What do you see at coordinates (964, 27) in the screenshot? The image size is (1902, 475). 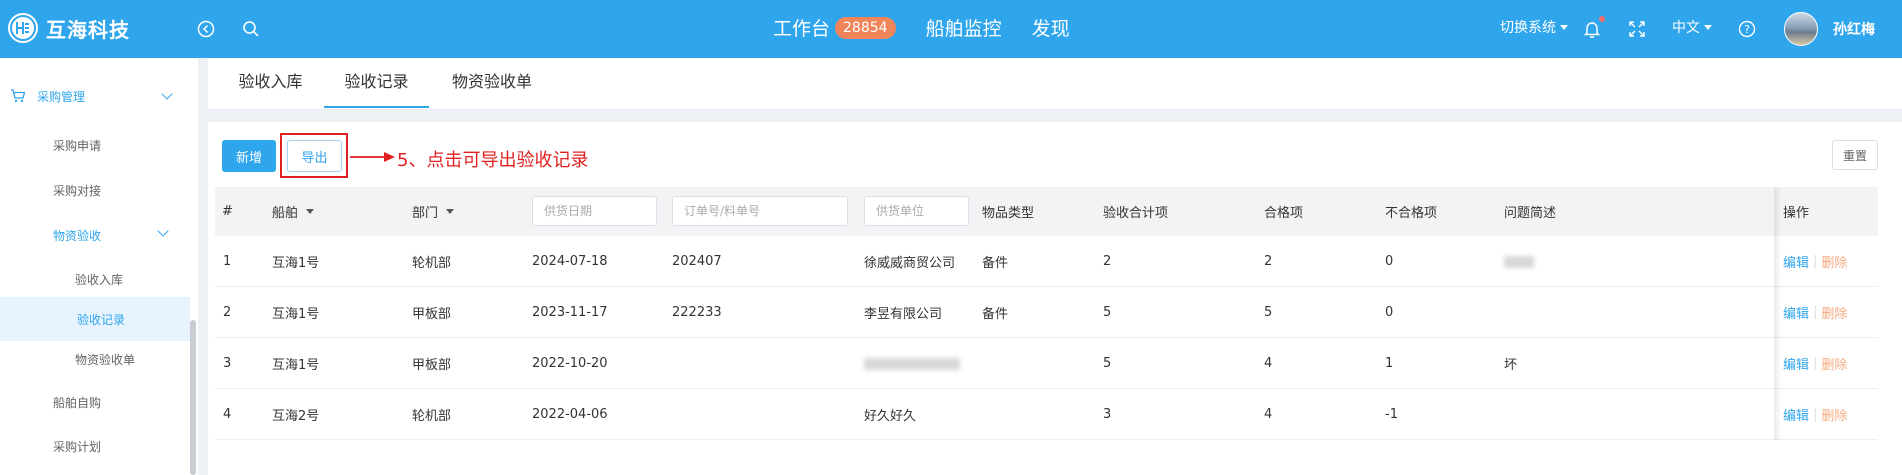 I see `nav-ship-monitor: 船舶监控` at bounding box center [964, 27].